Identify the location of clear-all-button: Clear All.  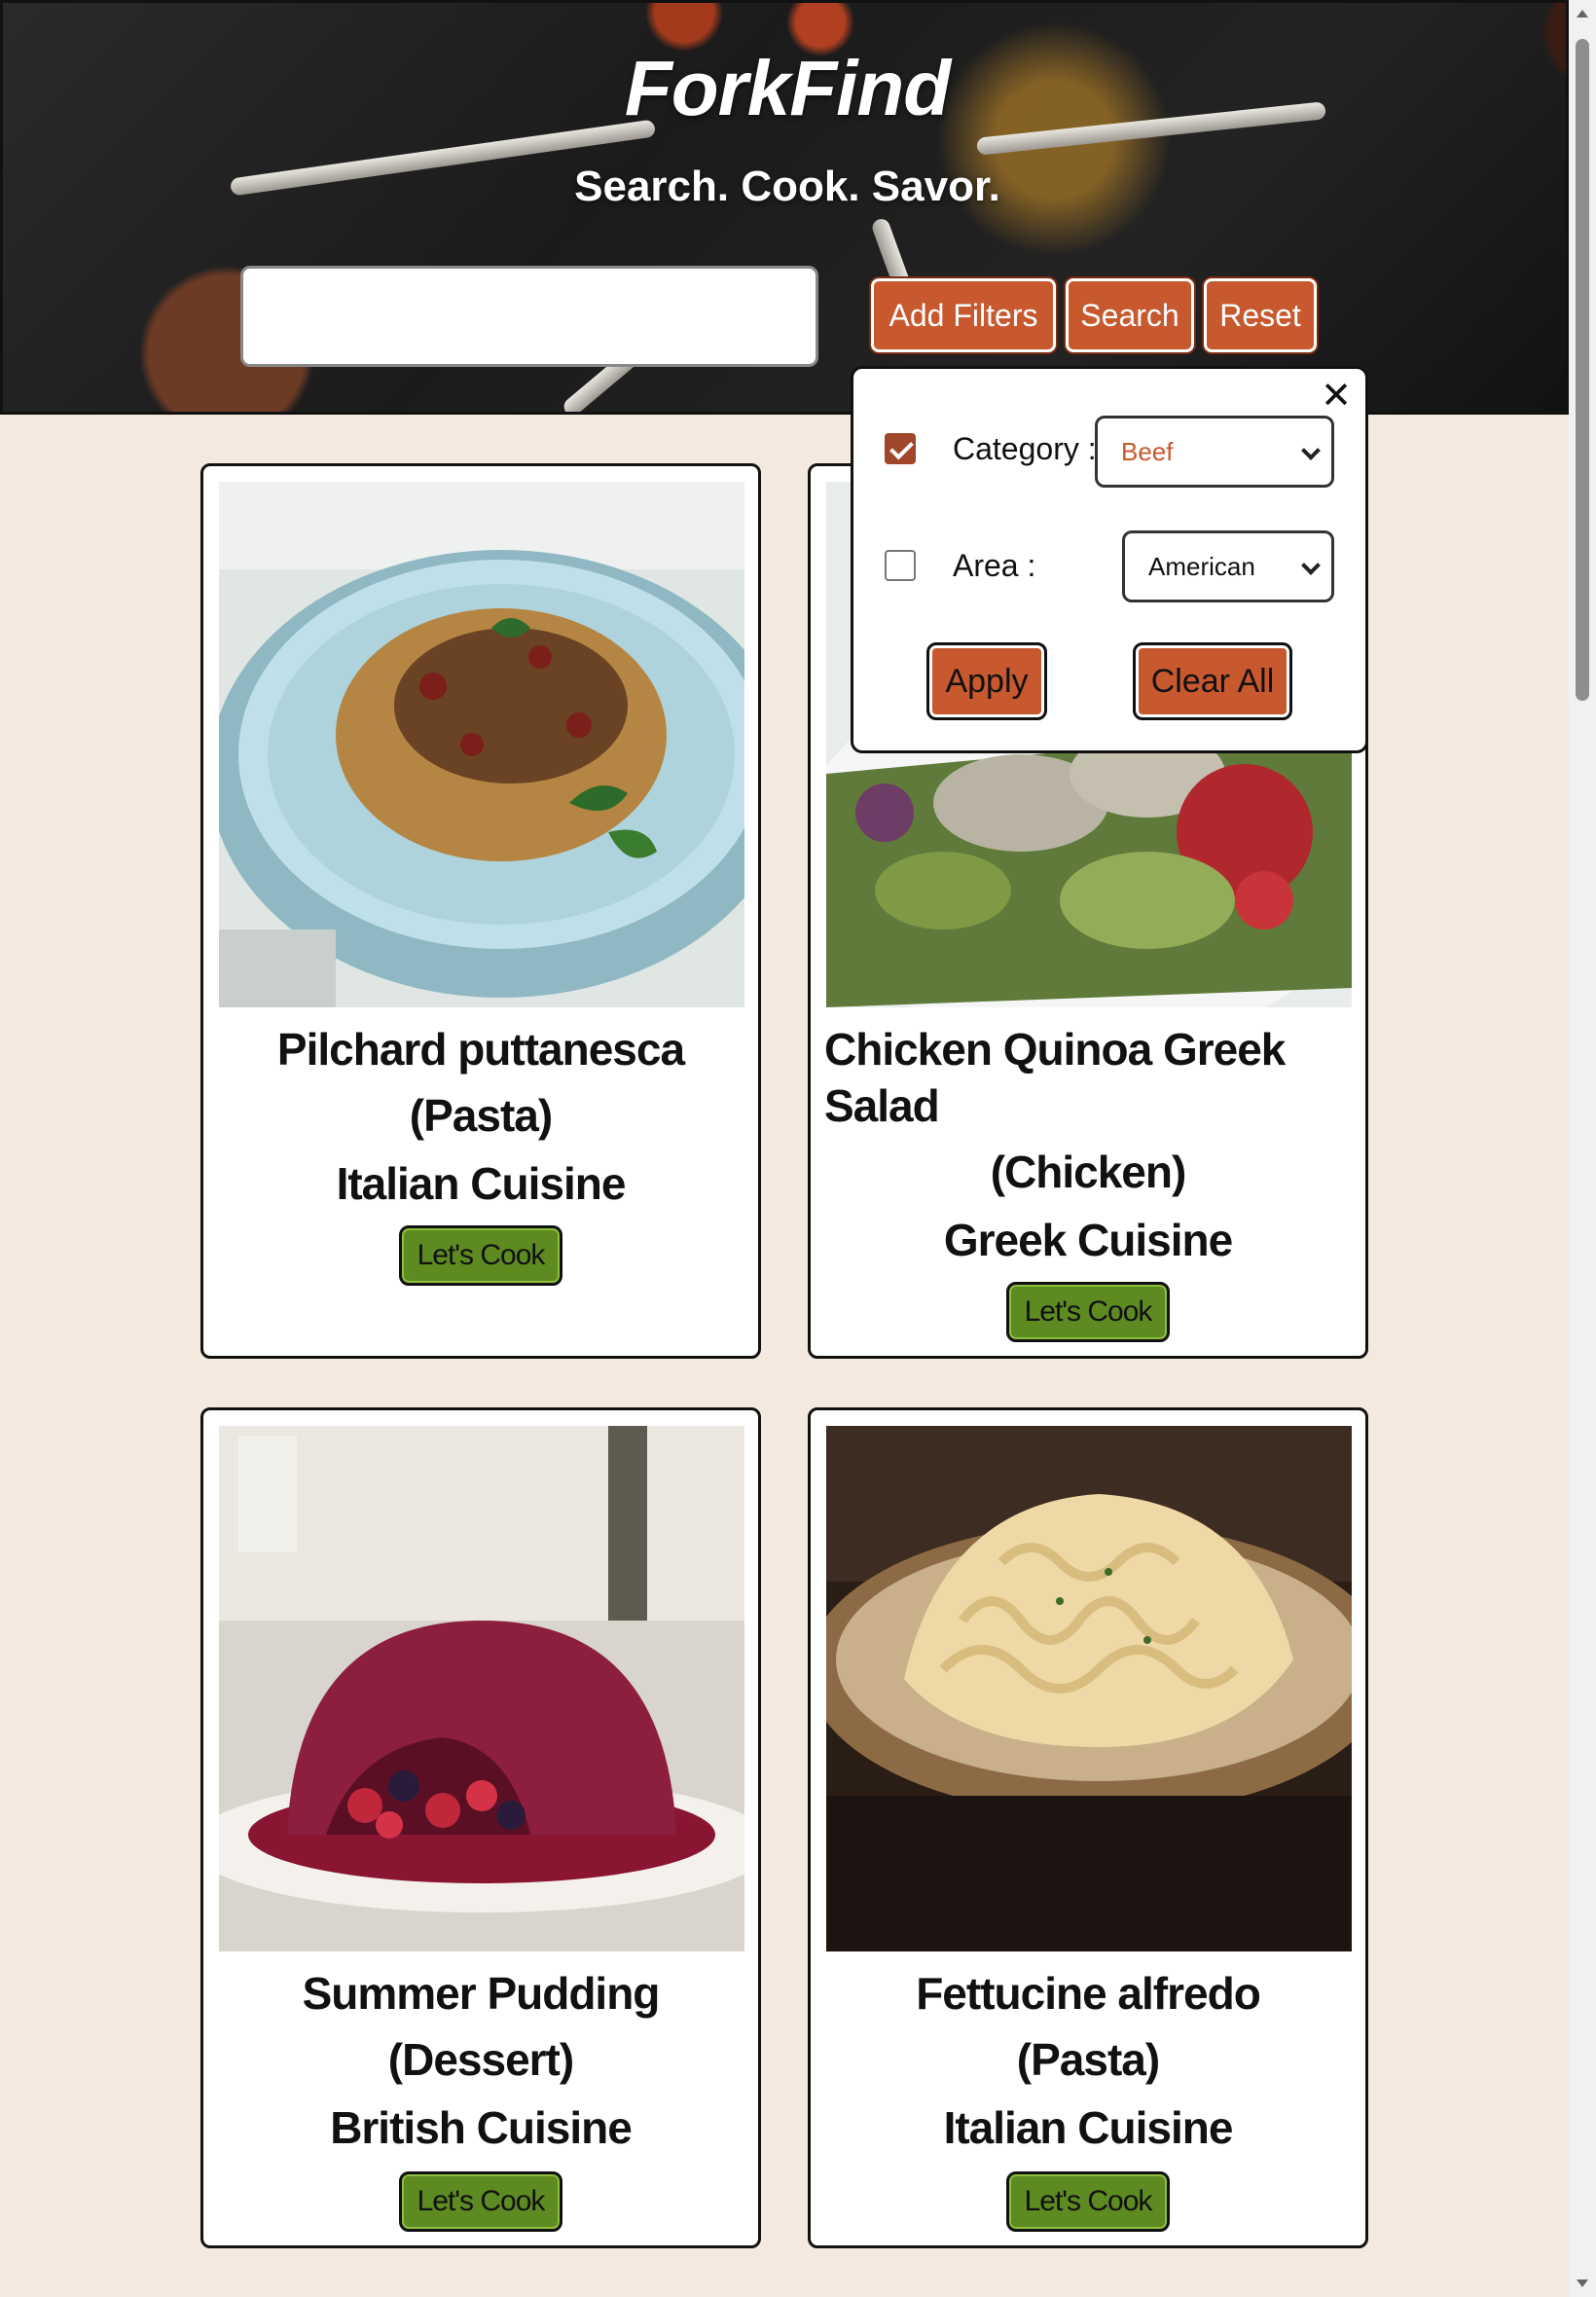
(1213, 681).